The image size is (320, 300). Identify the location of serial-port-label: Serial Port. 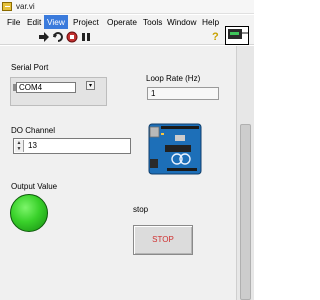
(30, 67).